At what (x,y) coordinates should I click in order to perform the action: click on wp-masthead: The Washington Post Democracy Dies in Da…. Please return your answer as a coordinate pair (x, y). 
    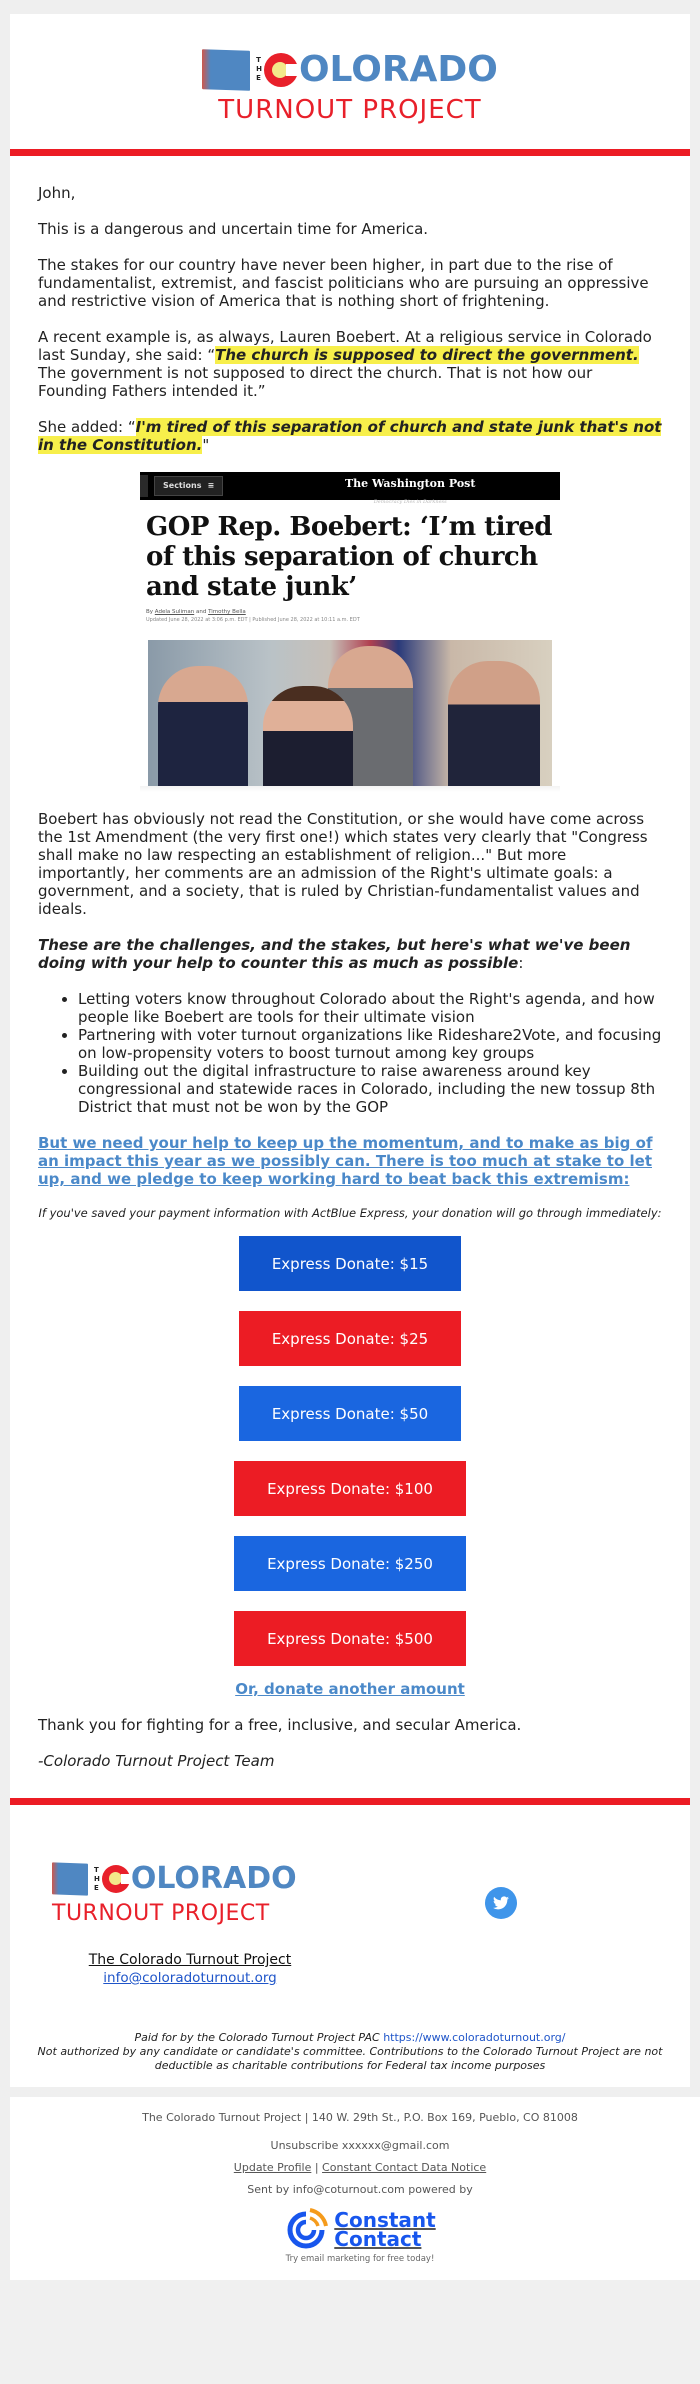
    Looking at the image, I should click on (410, 491).